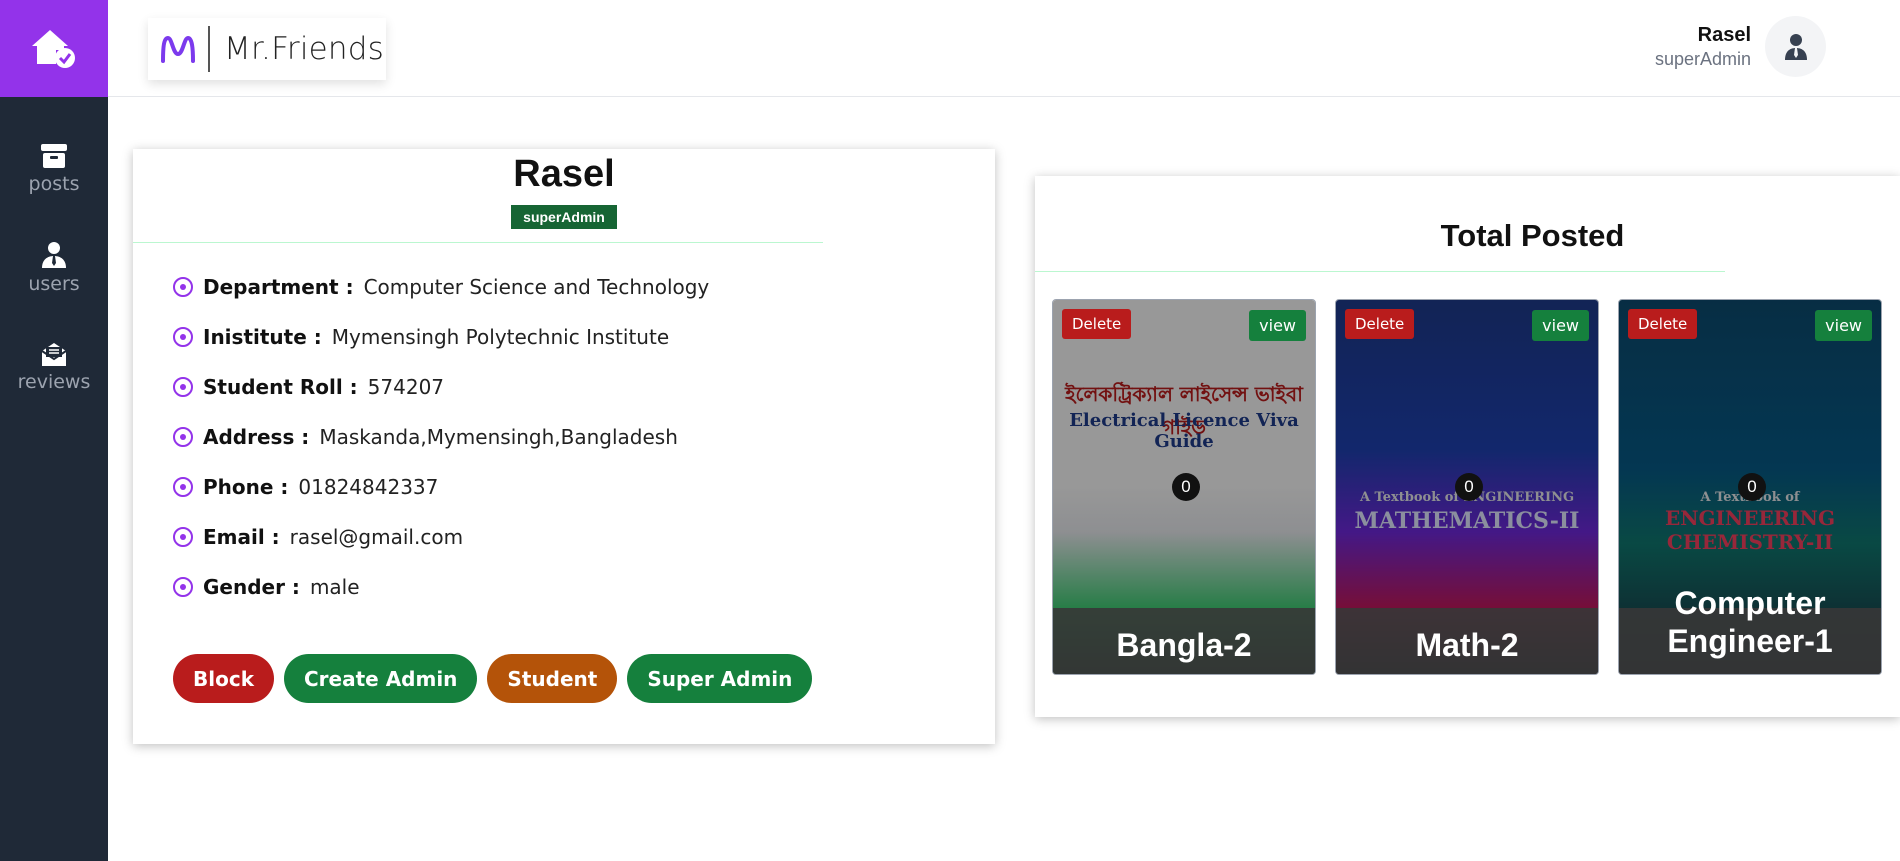 Image resolution: width=1900 pixels, height=861 pixels. Describe the element at coordinates (441, 487) in the screenshot. I see `info-row-phone: Phone : 01824842337` at that location.